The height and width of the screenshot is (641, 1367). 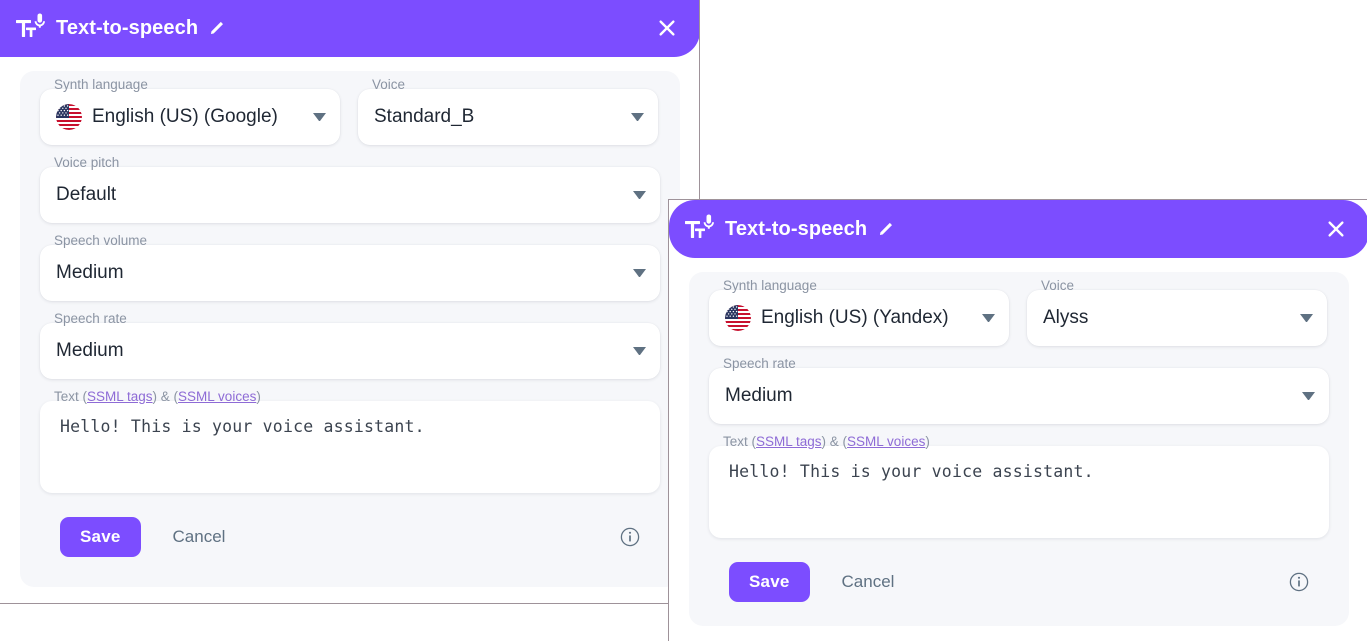 What do you see at coordinates (1066, 317) in the screenshot?
I see `voice-value: Alyss` at bounding box center [1066, 317].